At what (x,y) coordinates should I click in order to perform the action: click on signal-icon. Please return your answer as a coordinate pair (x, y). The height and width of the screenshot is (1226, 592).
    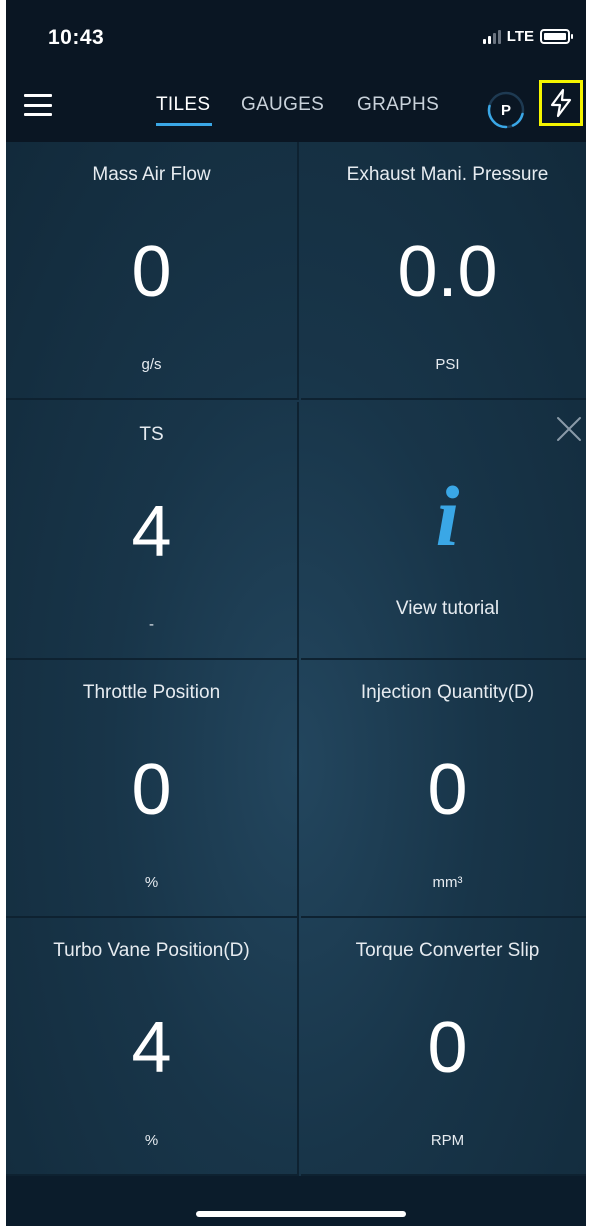
    Looking at the image, I should click on (491, 36).